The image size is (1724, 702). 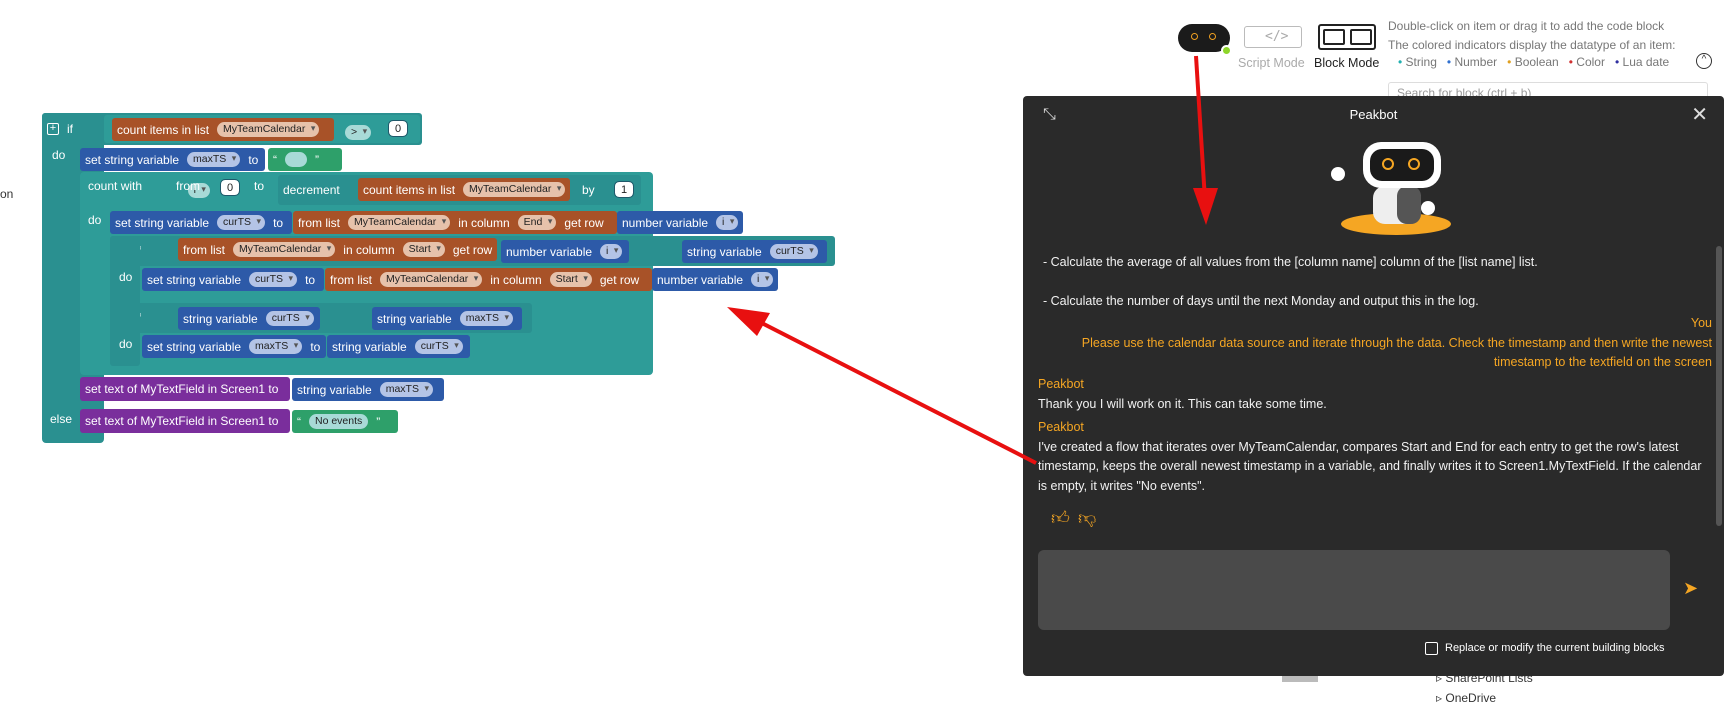 What do you see at coordinates (284, 249) in the screenshot?
I see `inner-list-dropdown: MyTeamCalendar` at bounding box center [284, 249].